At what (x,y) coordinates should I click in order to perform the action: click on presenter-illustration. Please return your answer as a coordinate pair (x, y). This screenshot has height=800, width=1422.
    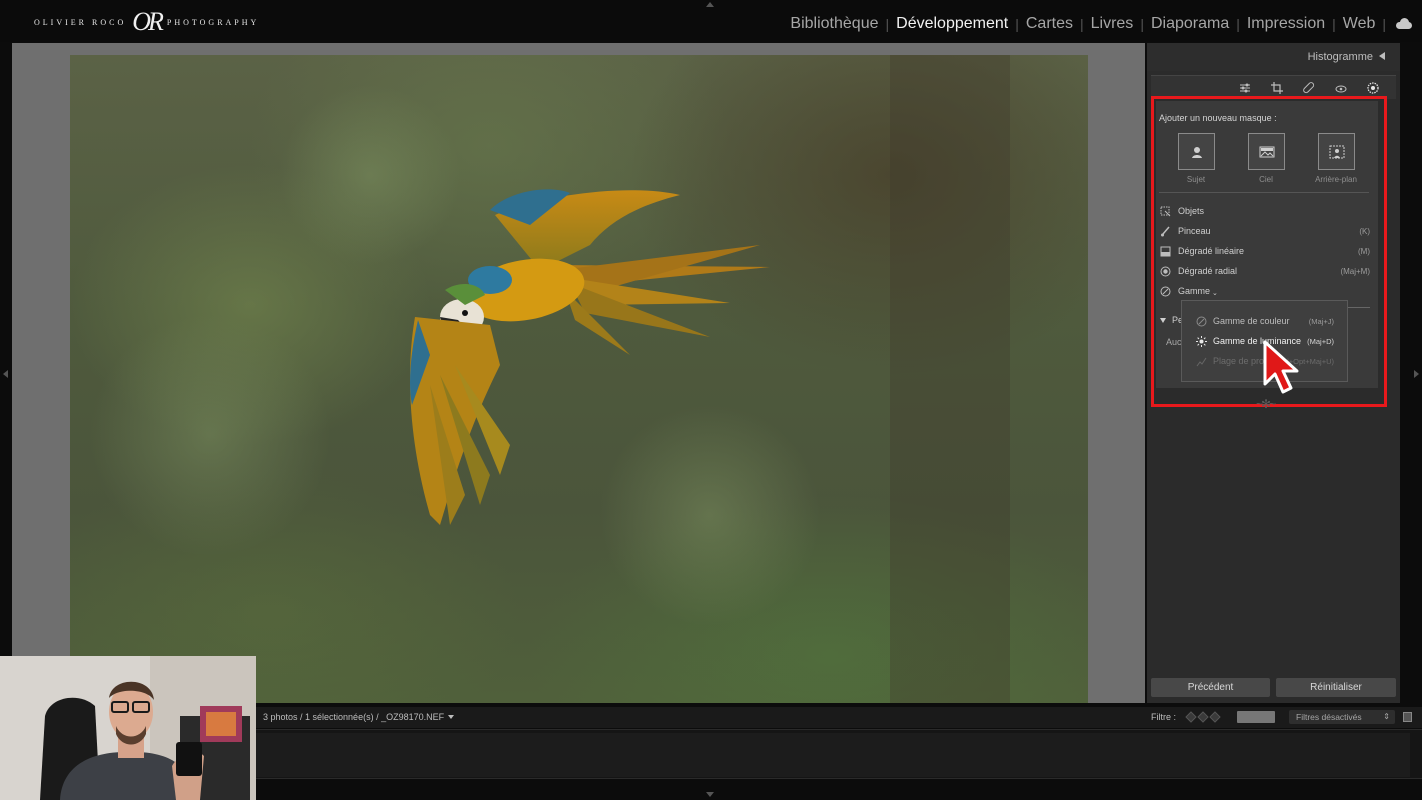
    Looking at the image, I should click on (128, 728).